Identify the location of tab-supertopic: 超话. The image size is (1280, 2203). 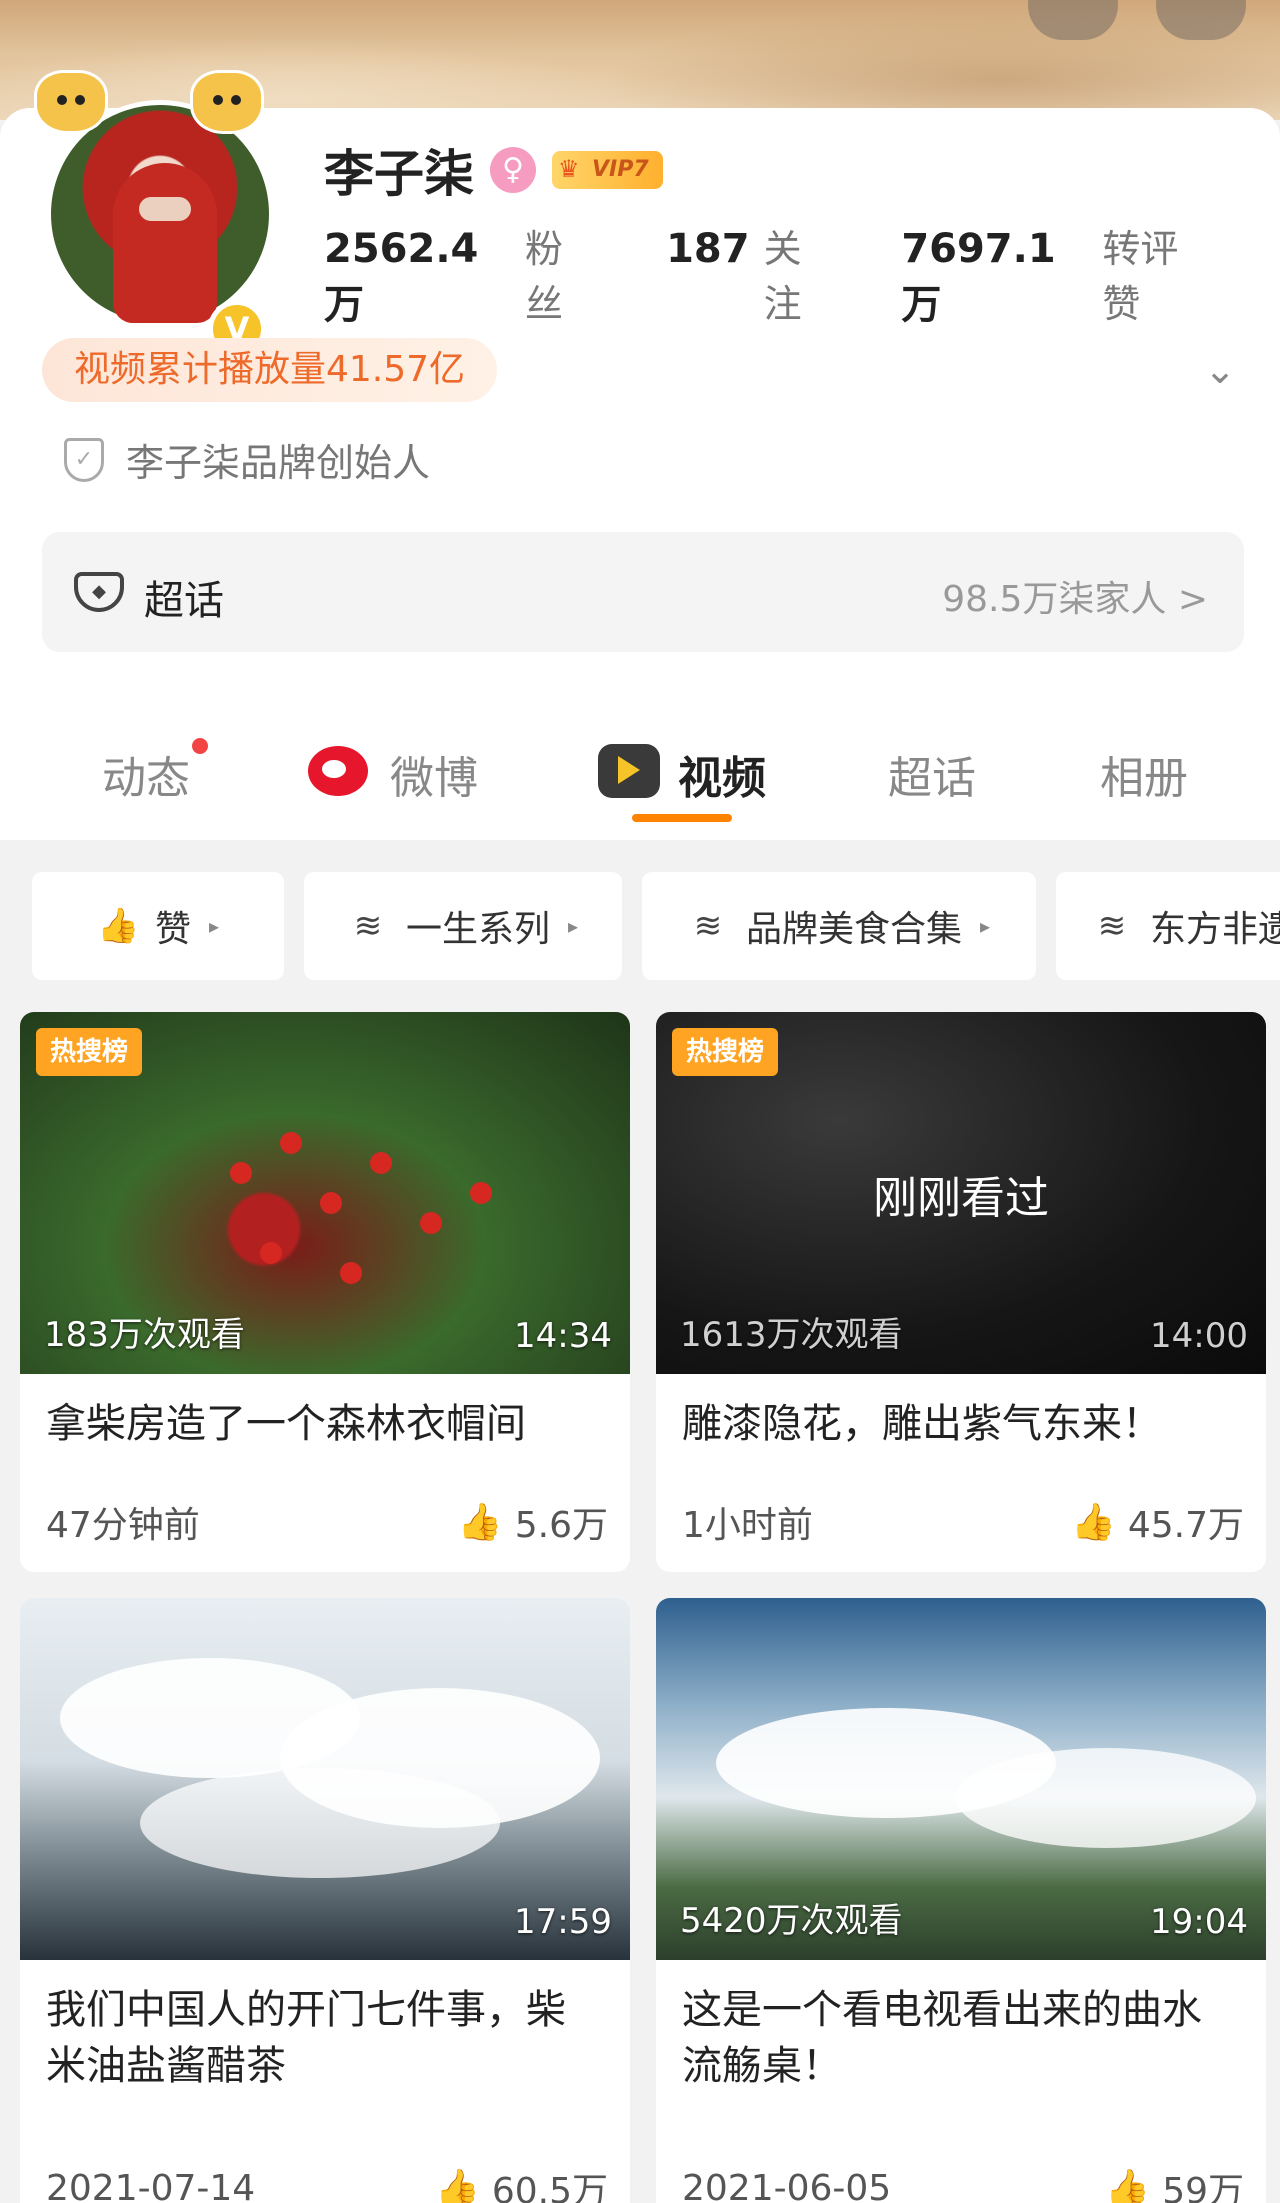
(932, 774).